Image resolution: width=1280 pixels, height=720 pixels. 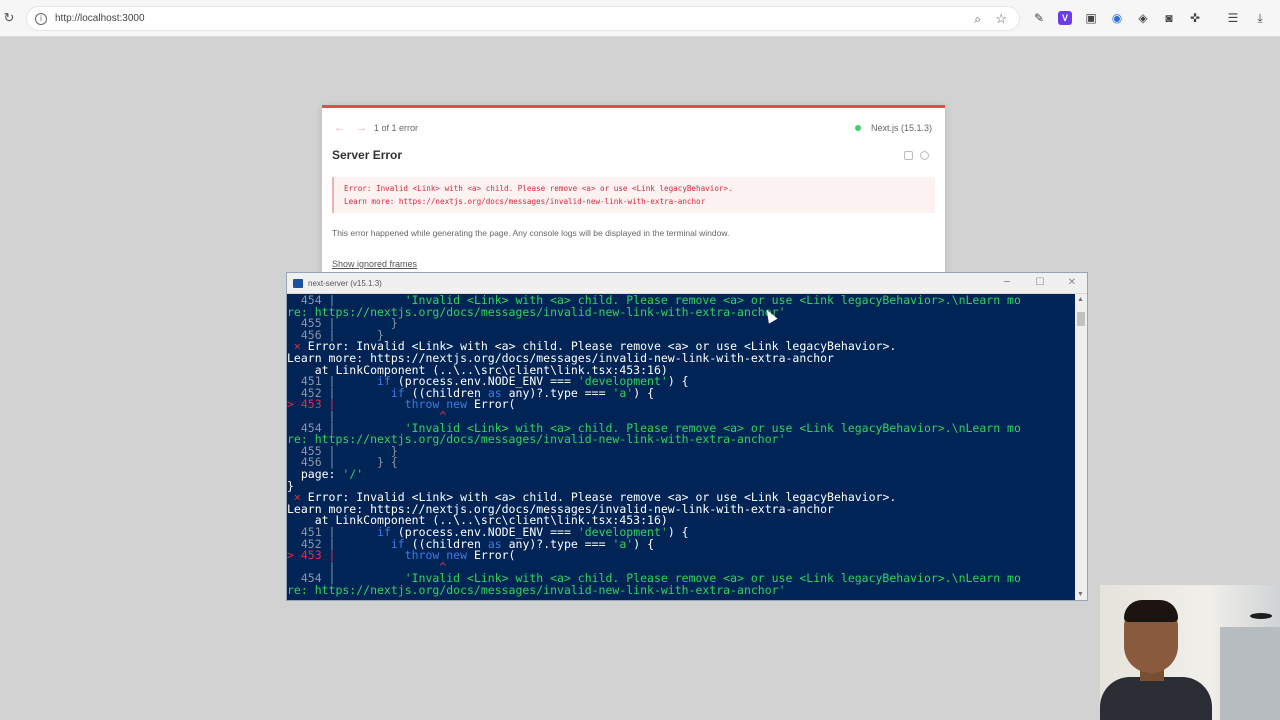 I want to click on download-icon: ⤓, so click(x=1260, y=18).